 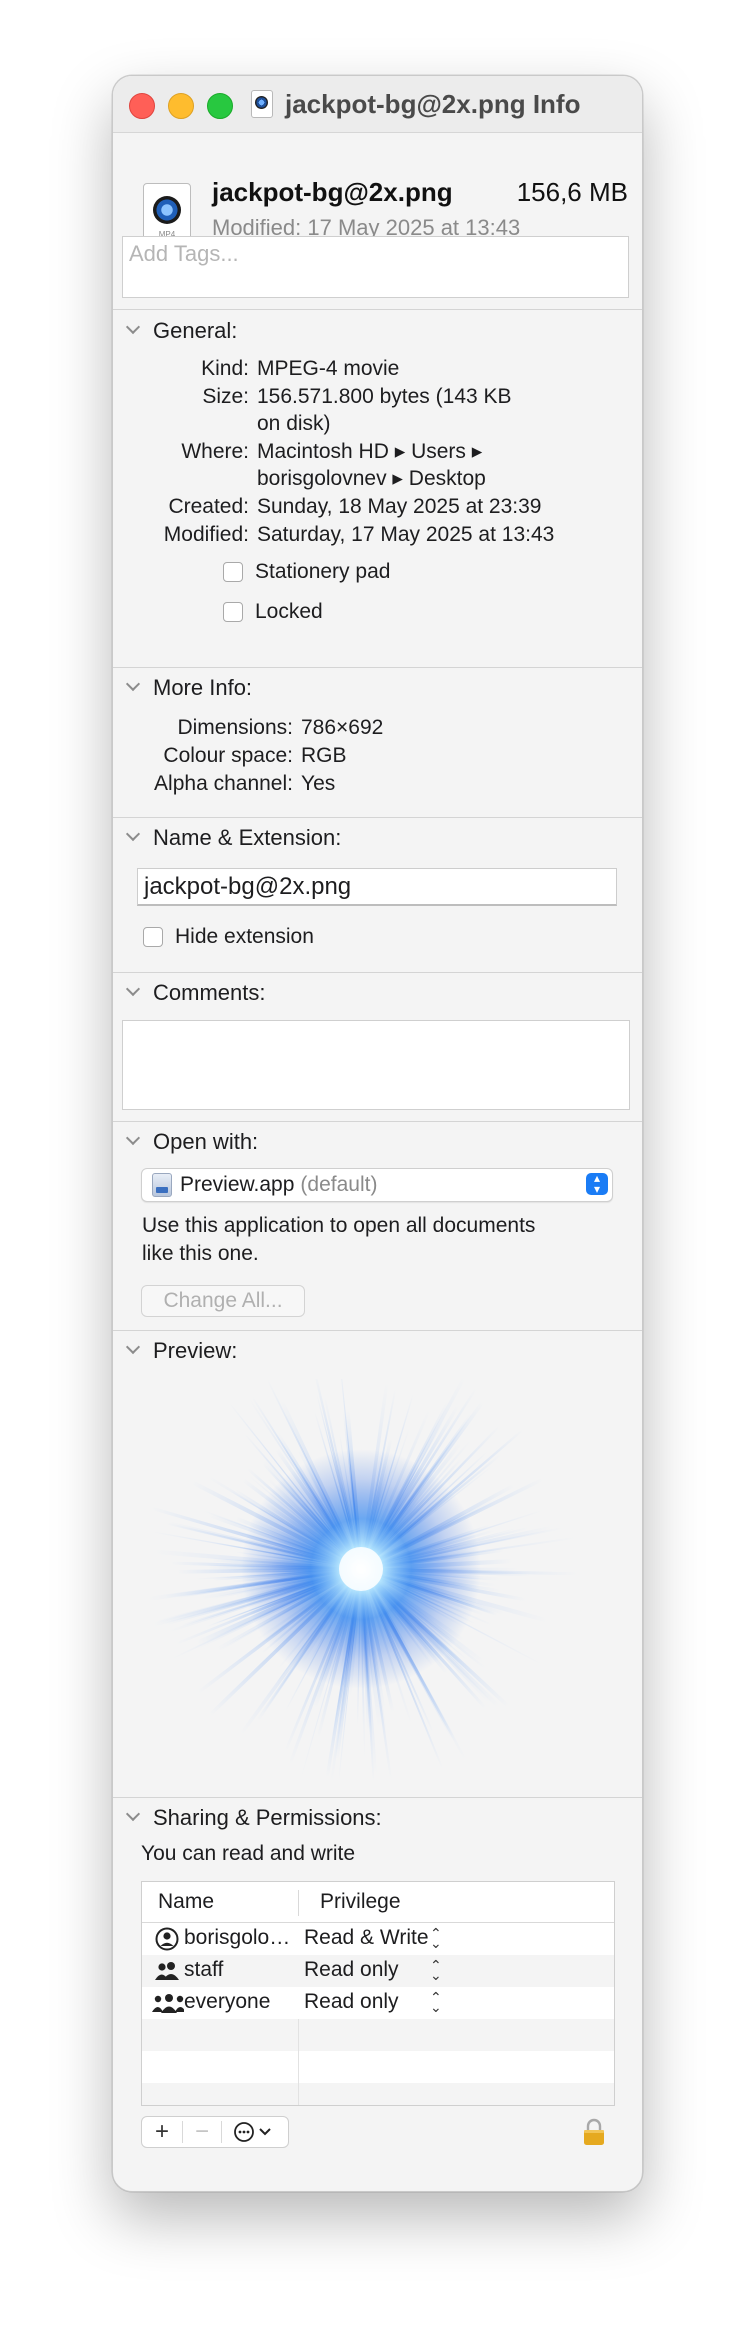 I want to click on hide-extension-checkbox: Hide extension, so click(x=228, y=937).